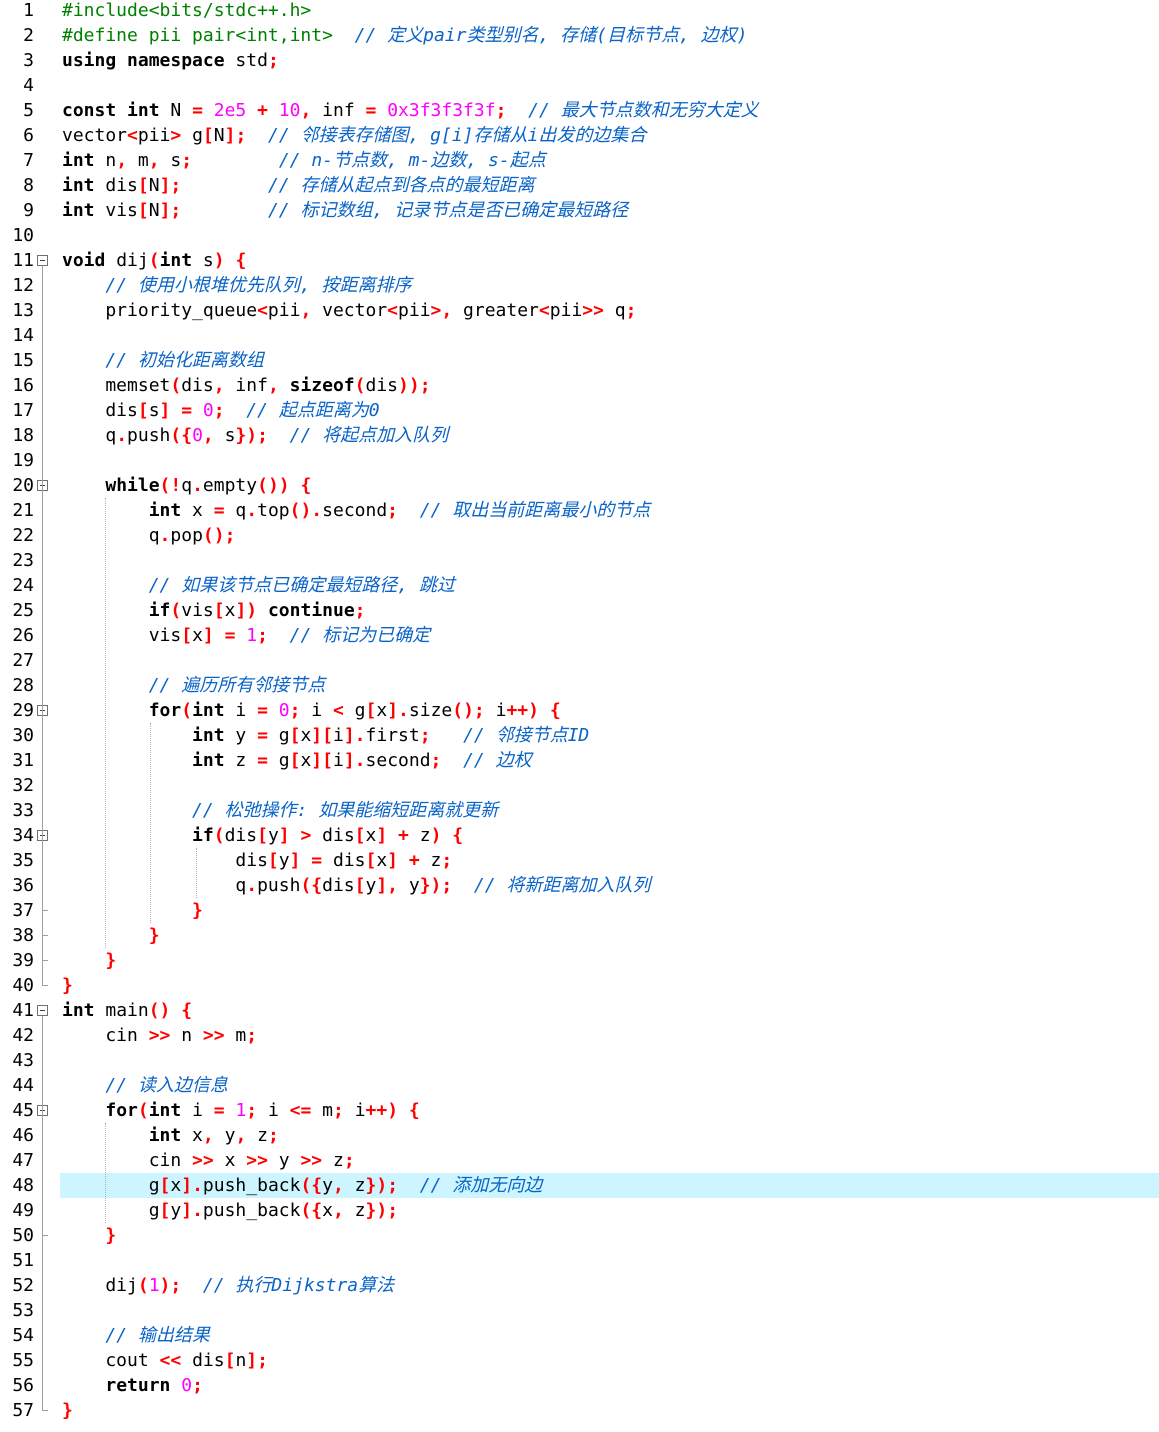  I want to click on code-line: 14, so click(579, 335).